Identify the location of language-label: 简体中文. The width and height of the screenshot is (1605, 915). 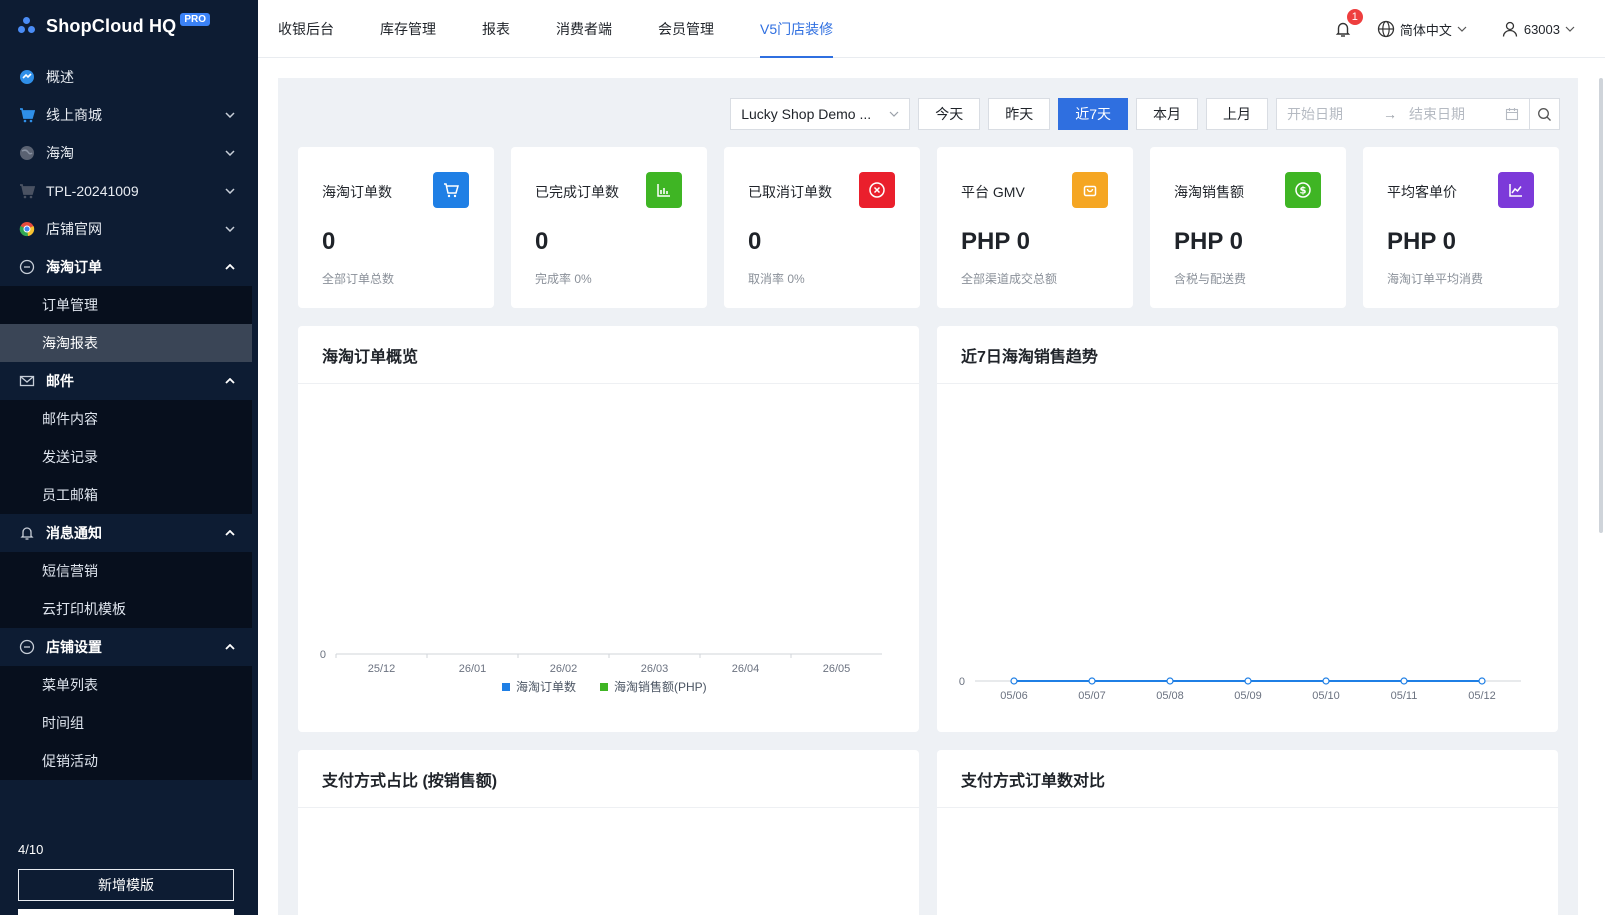
(1425, 30).